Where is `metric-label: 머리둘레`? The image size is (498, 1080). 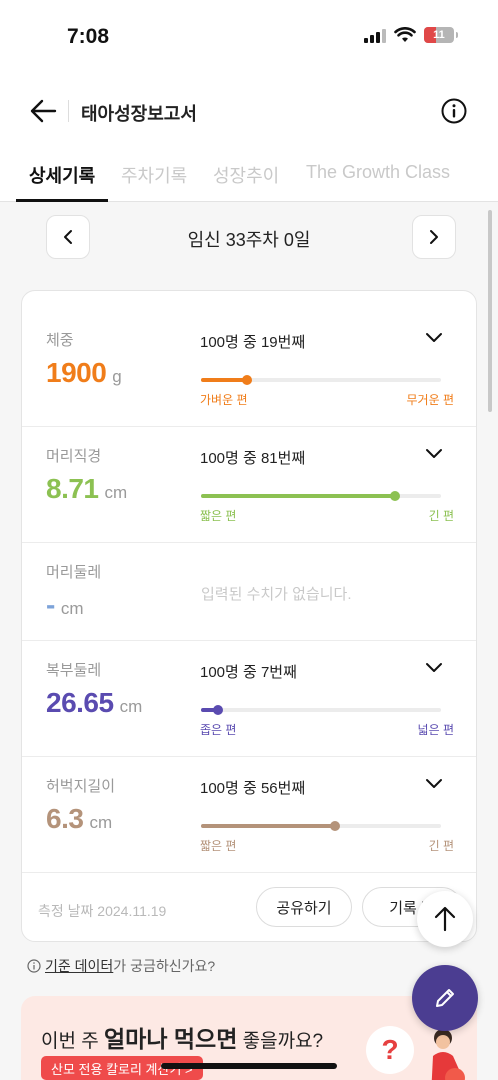
metric-label: 머리둘레 is located at coordinates (74, 572).